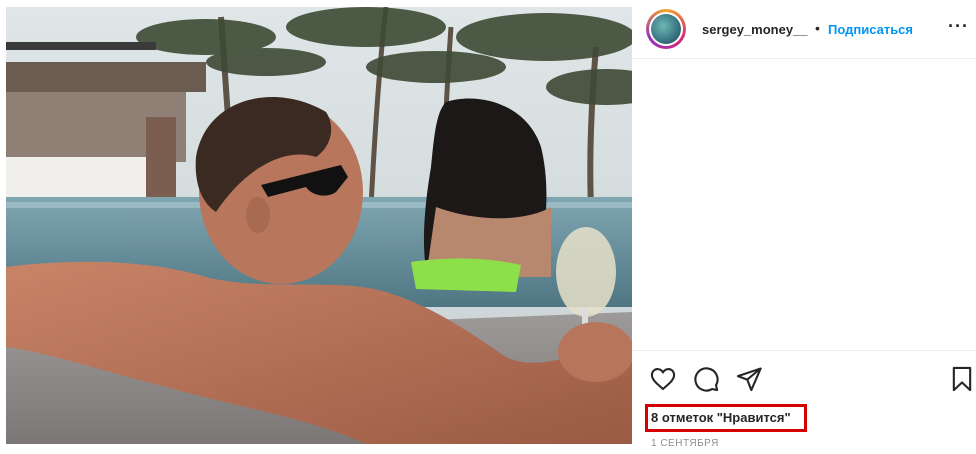  What do you see at coordinates (663, 379) in the screenshot?
I see `heart-icon` at bounding box center [663, 379].